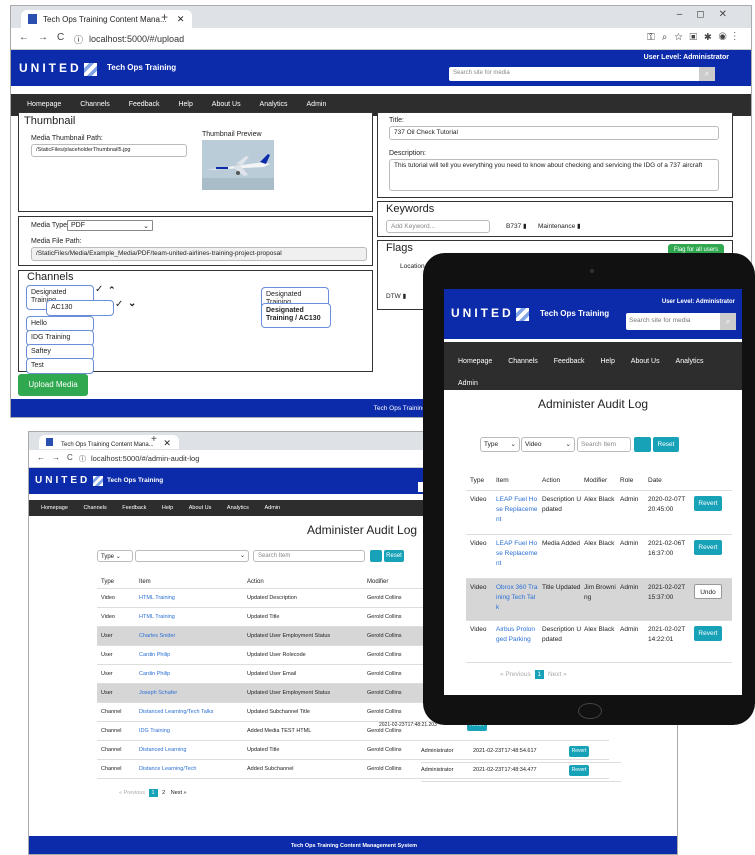  Describe the element at coordinates (80, 308) in the screenshot. I see `channel-ac130: AC130` at that location.